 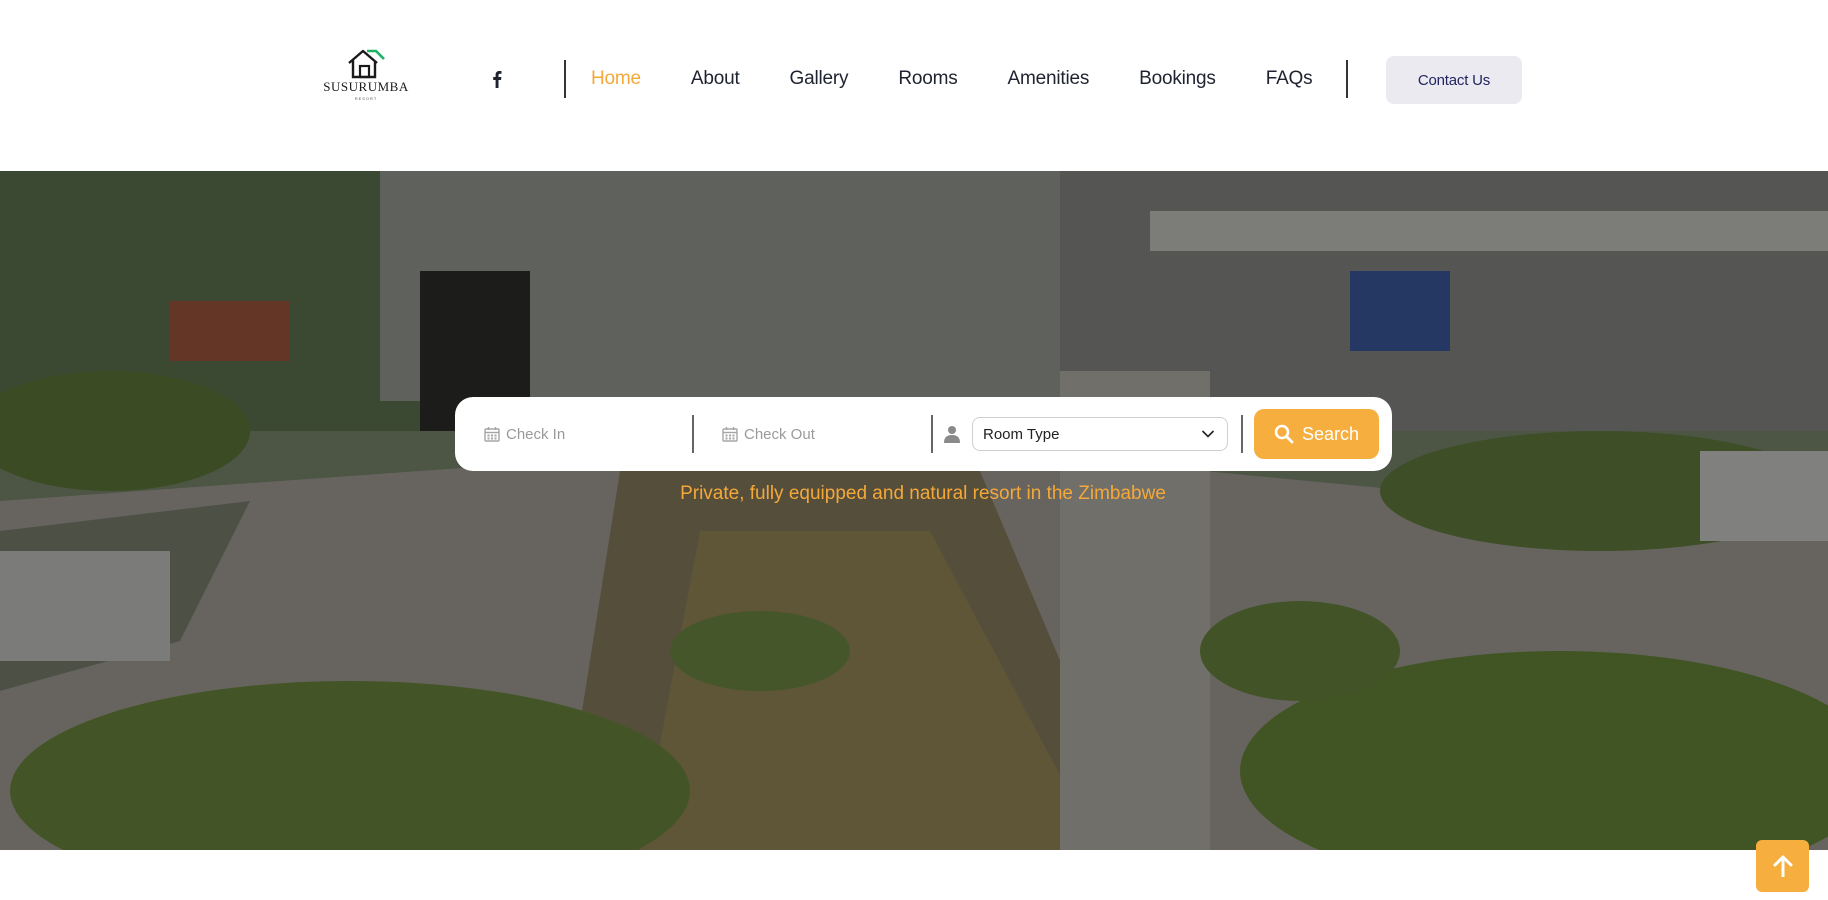 What do you see at coordinates (927, 79) in the screenshot?
I see `nav-item-rooms: Rooms` at bounding box center [927, 79].